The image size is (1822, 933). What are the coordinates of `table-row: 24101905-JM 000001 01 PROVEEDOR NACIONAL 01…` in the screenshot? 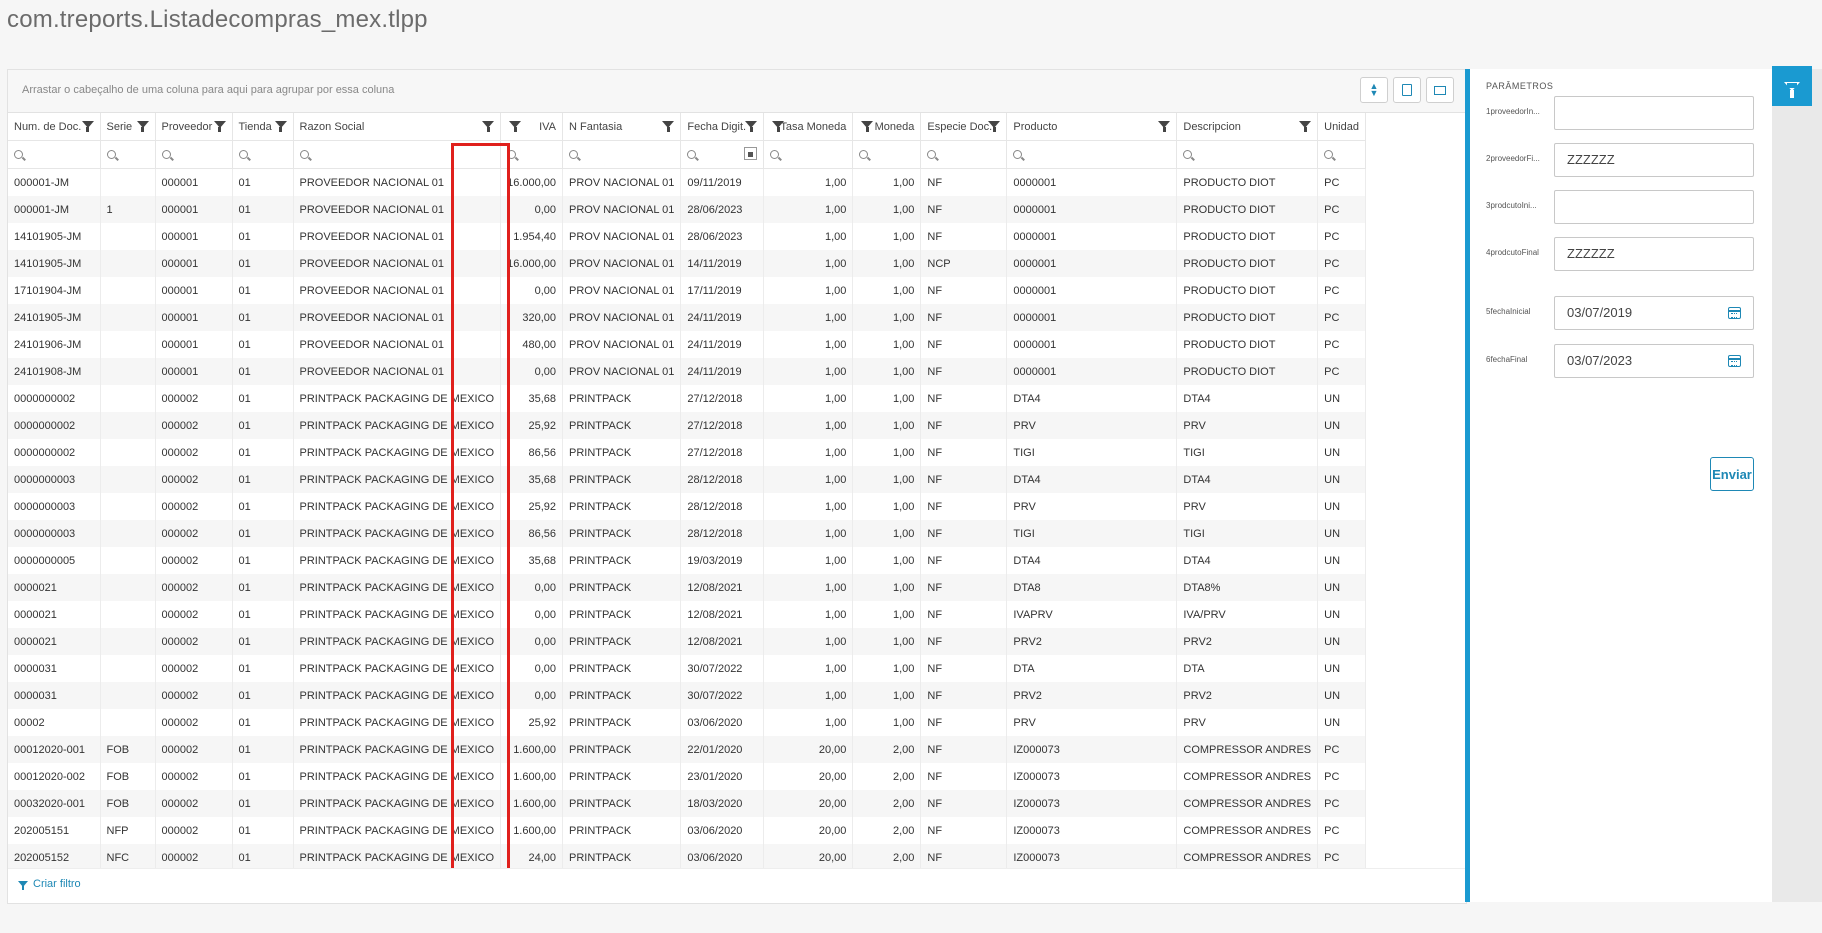 It's located at (687, 317).